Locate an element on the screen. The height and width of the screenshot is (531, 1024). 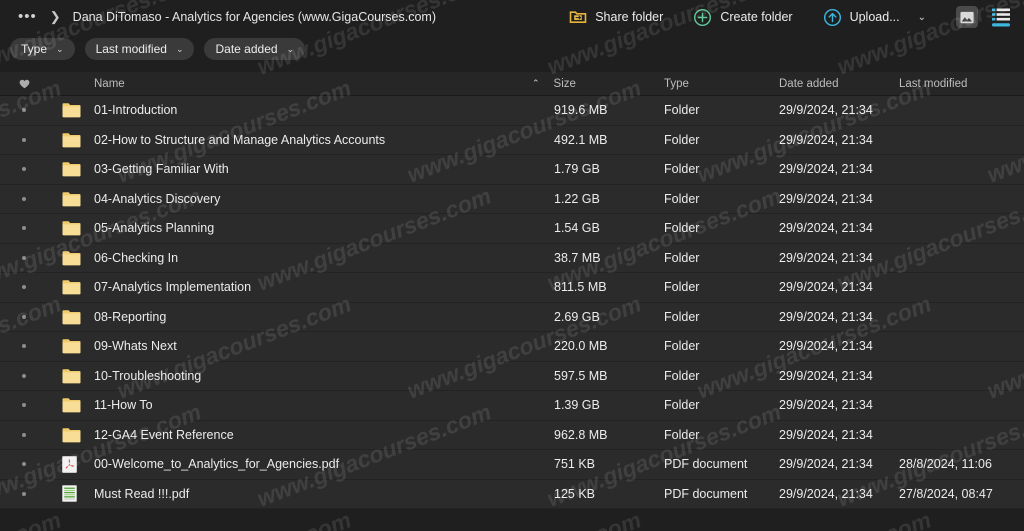
row-name: 08-Reporting is located at coordinates (324, 317).